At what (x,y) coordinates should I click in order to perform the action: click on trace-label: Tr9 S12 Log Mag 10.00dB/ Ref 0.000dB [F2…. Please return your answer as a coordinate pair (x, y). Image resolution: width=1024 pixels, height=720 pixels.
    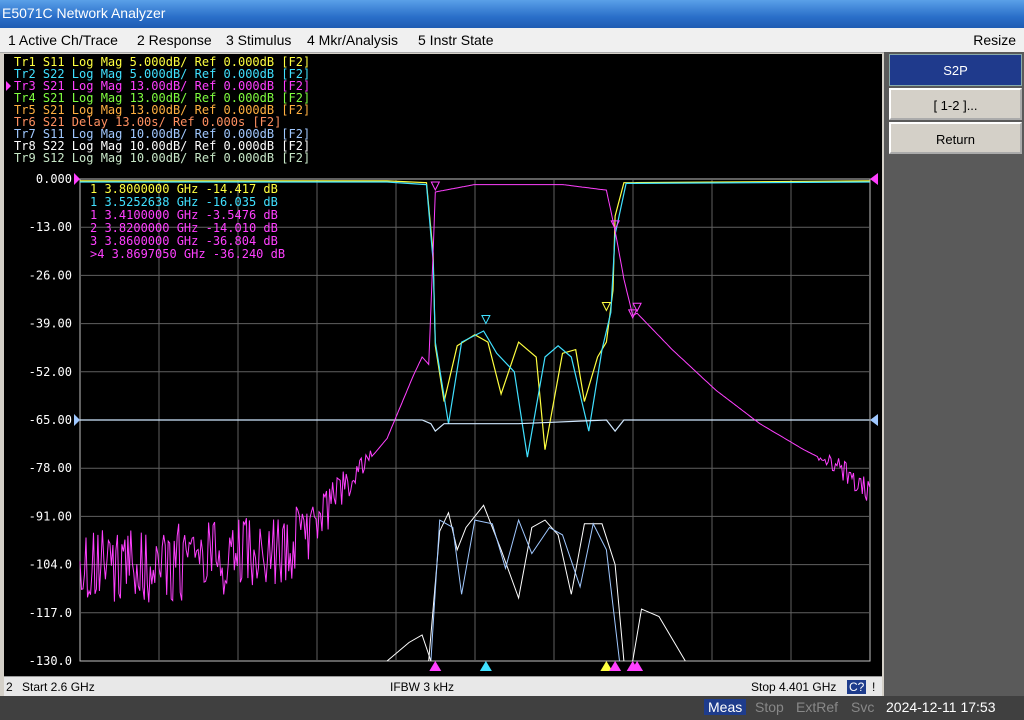
    Looking at the image, I should click on (162, 158).